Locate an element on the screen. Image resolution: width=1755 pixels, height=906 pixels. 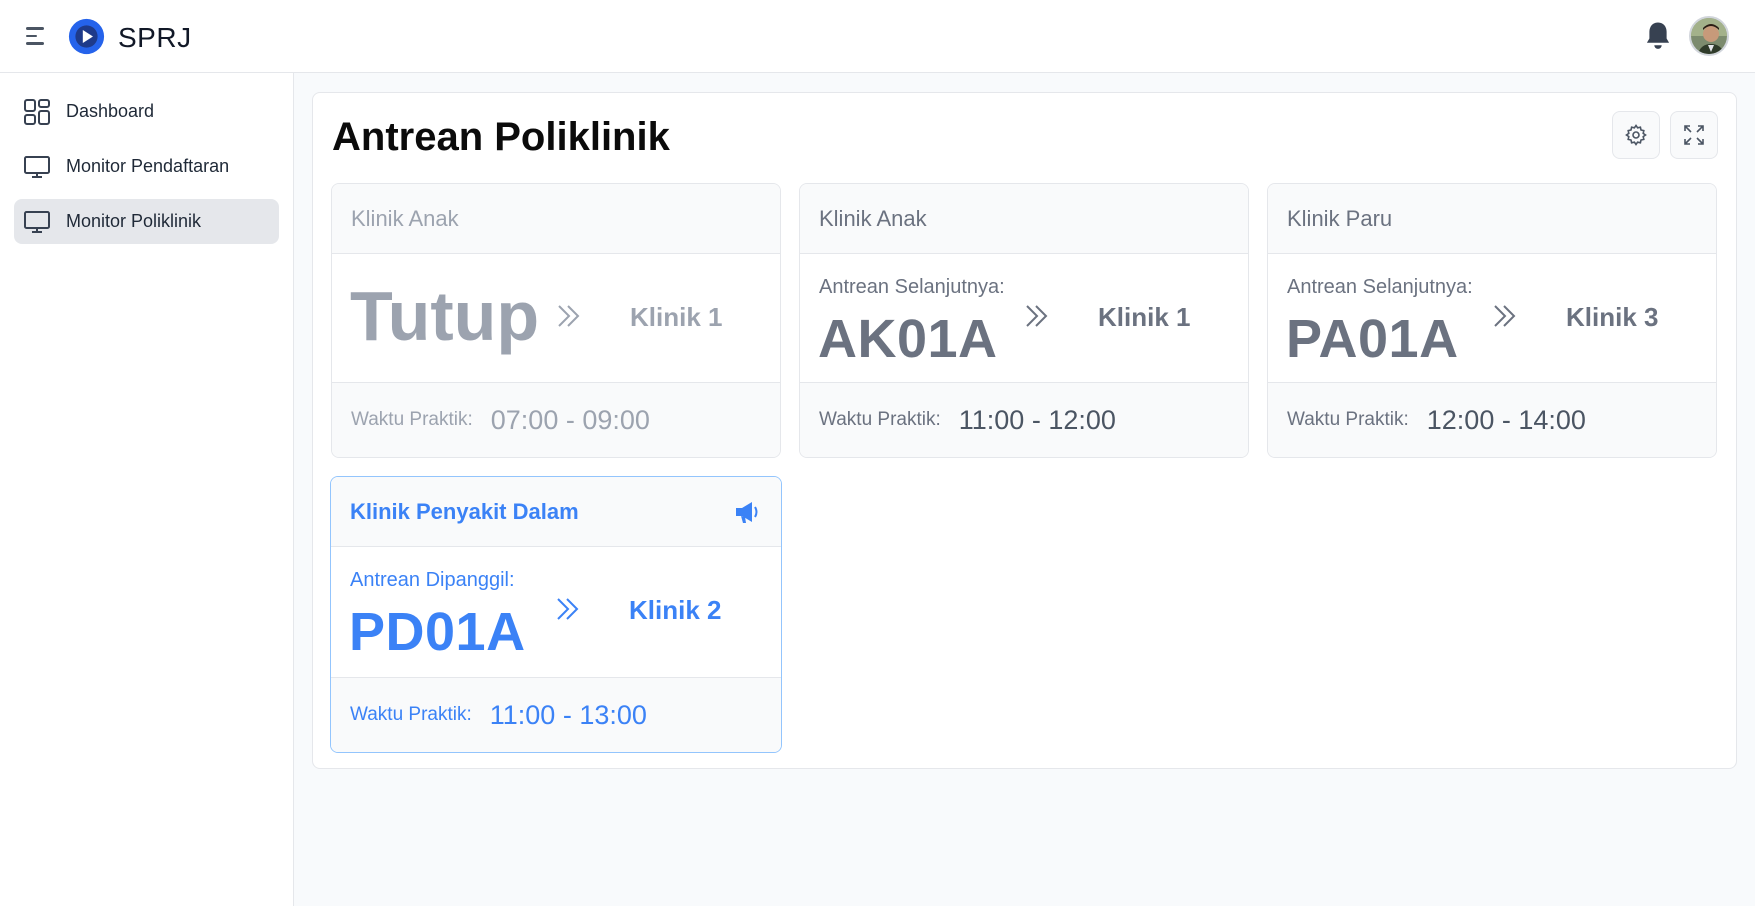
app-brand: SPRJ is located at coordinates (155, 38).